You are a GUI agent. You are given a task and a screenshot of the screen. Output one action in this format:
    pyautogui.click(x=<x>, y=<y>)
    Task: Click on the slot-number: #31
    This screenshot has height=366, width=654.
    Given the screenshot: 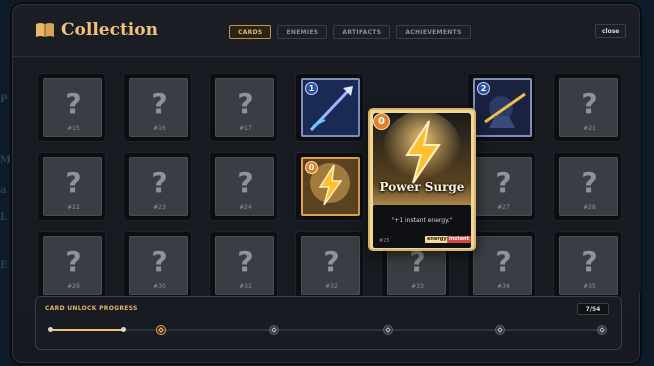 What is the action you would take?
    pyautogui.click(x=245, y=286)
    